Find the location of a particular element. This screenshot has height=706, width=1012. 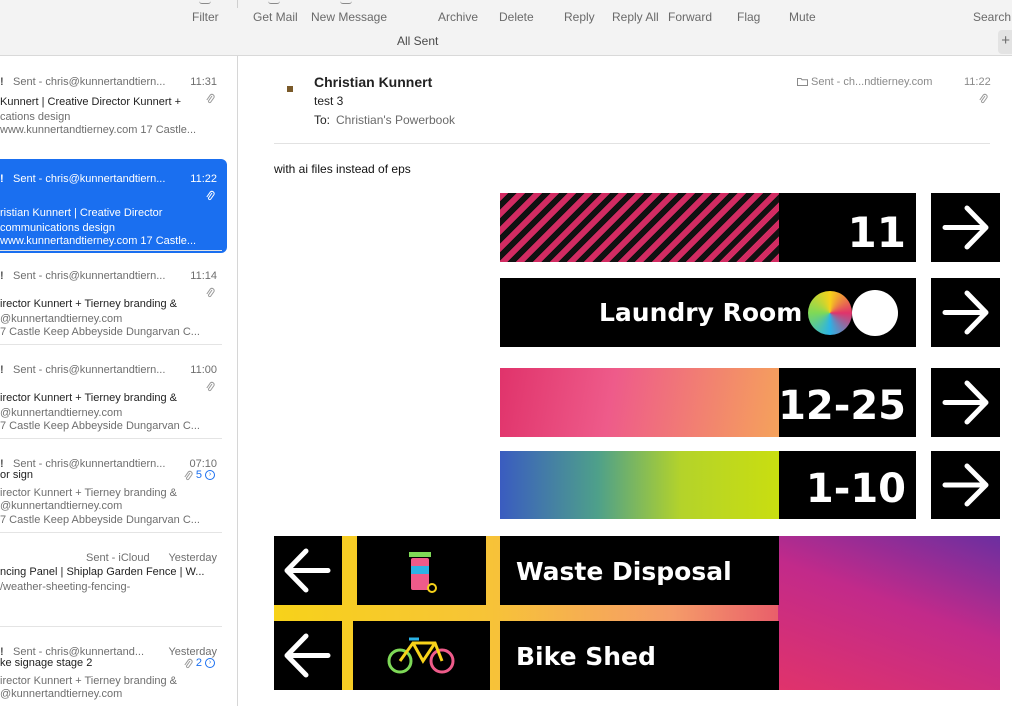

reply-button: Reply is located at coordinates (579, 17).